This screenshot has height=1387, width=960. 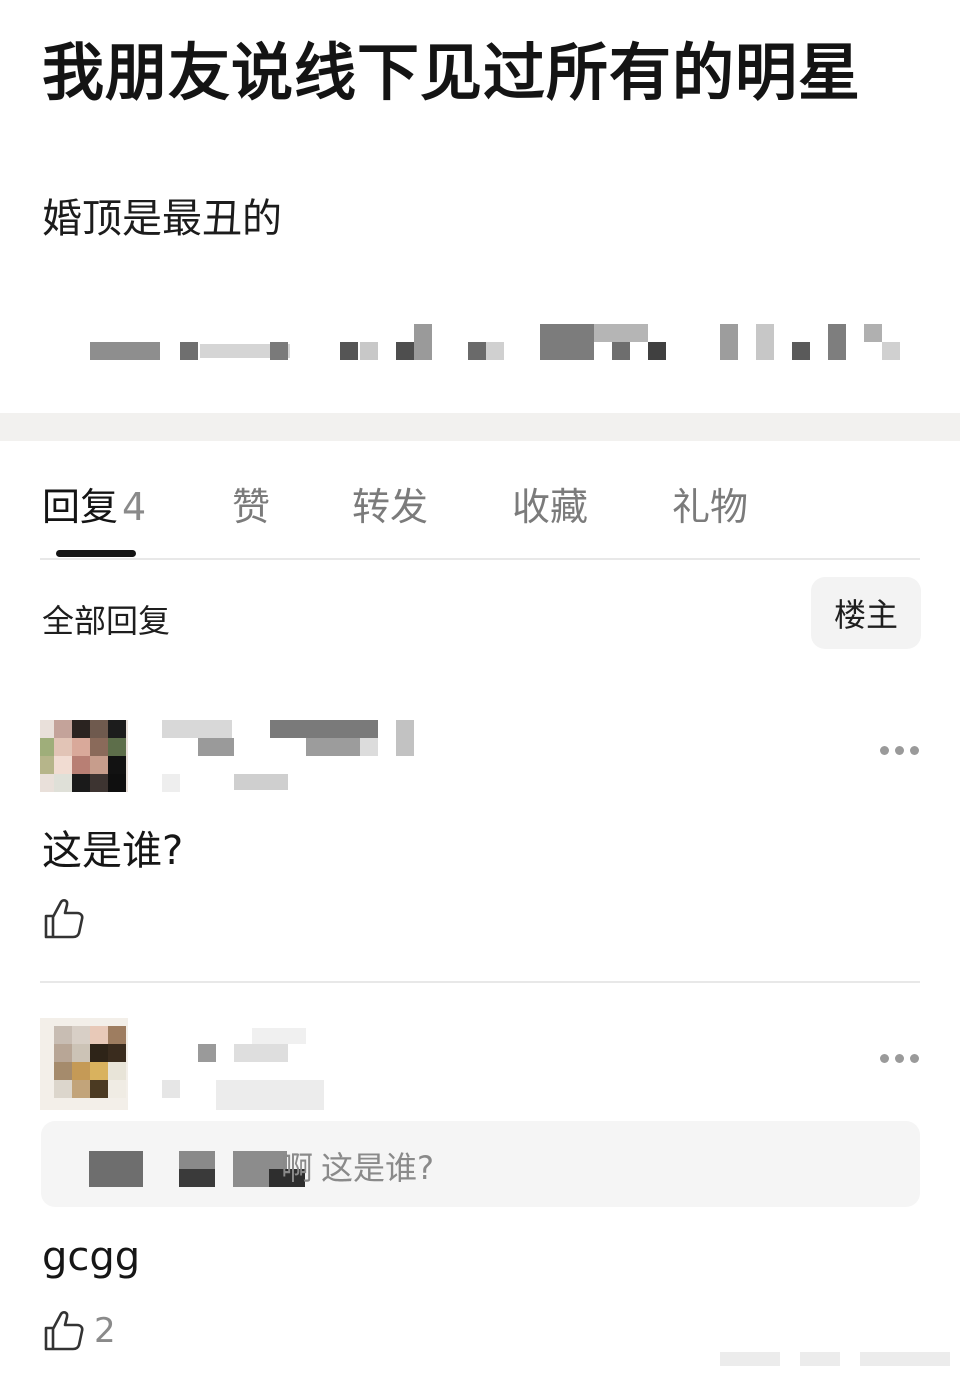 I want to click on tab-gifts-label: 礼物, so click(x=710, y=507).